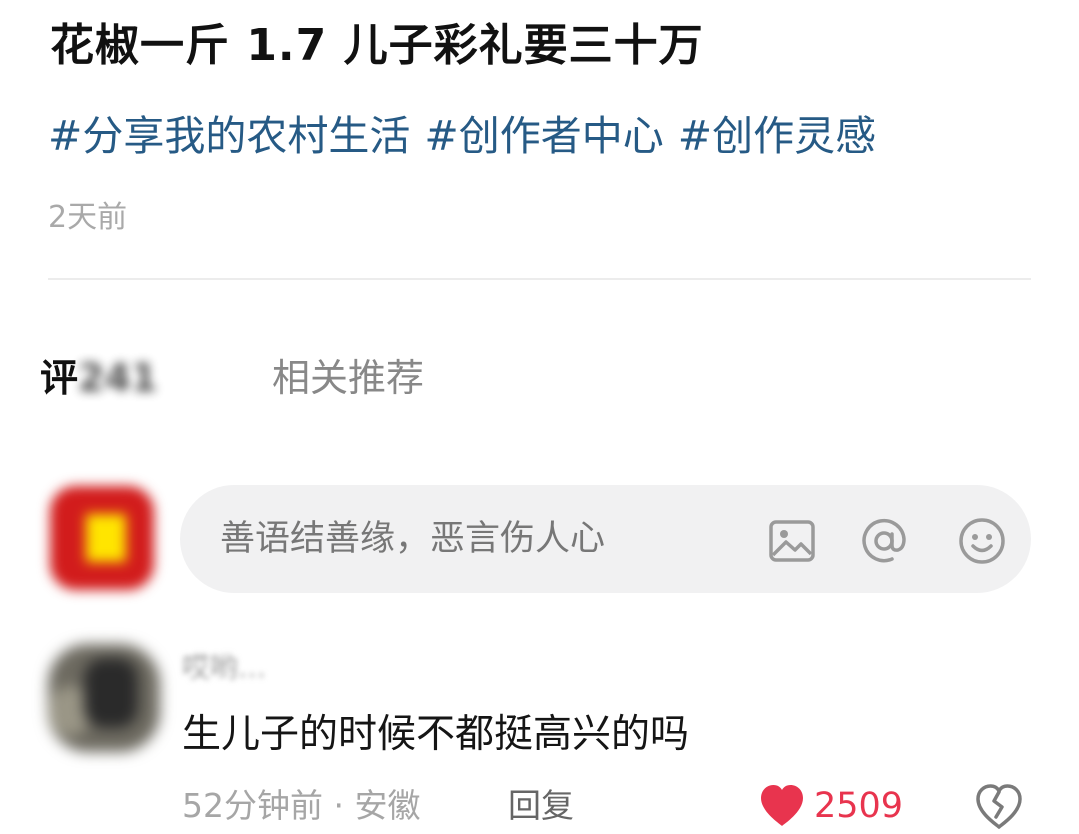  What do you see at coordinates (59, 378) in the screenshot?
I see `tab-comments-label: 评` at bounding box center [59, 378].